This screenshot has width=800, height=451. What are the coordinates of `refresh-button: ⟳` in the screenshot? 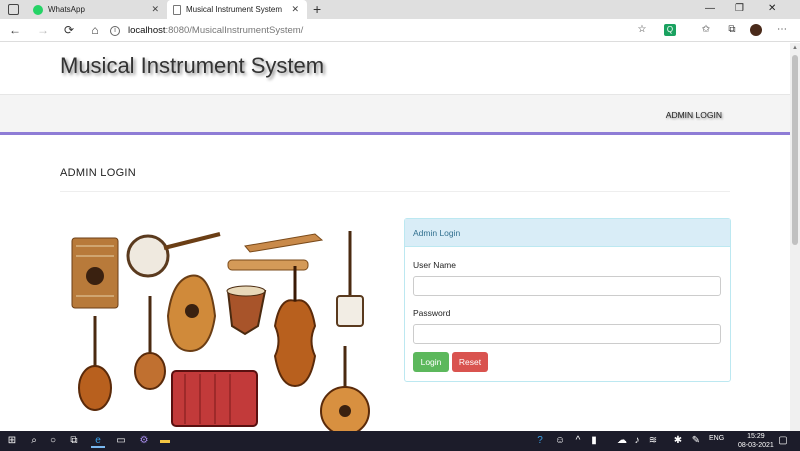 It's located at (69, 30).